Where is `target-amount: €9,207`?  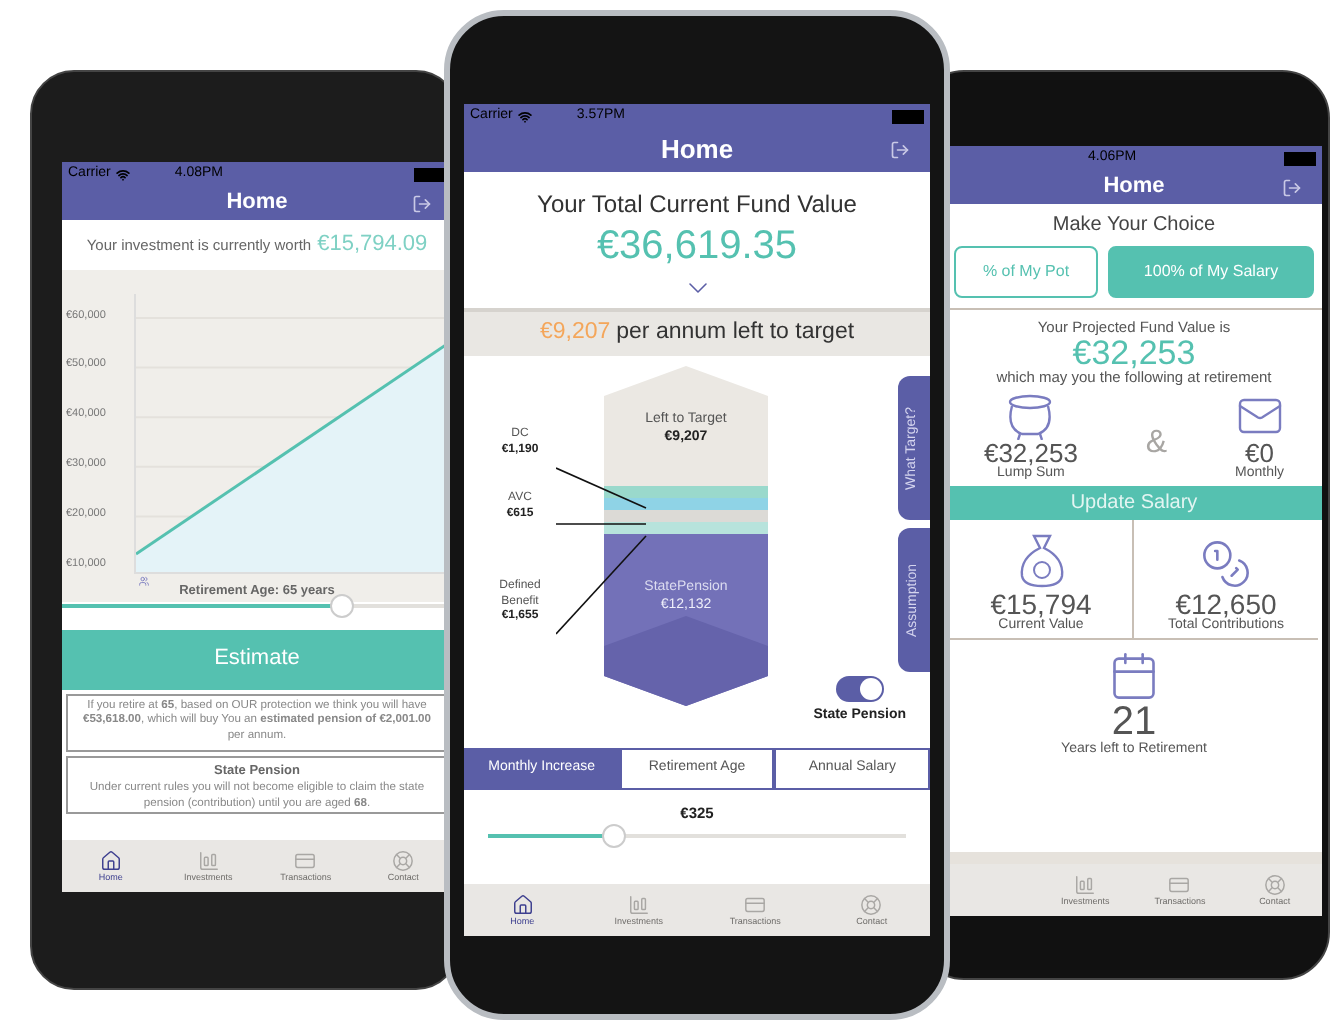 target-amount: €9,207 is located at coordinates (575, 333).